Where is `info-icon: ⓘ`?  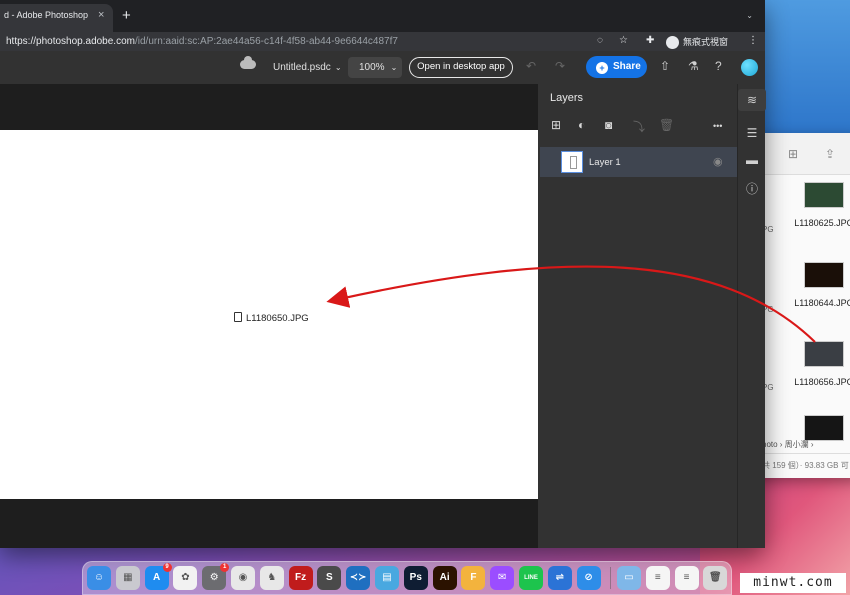
info-icon: ⓘ is located at coordinates (752, 188).